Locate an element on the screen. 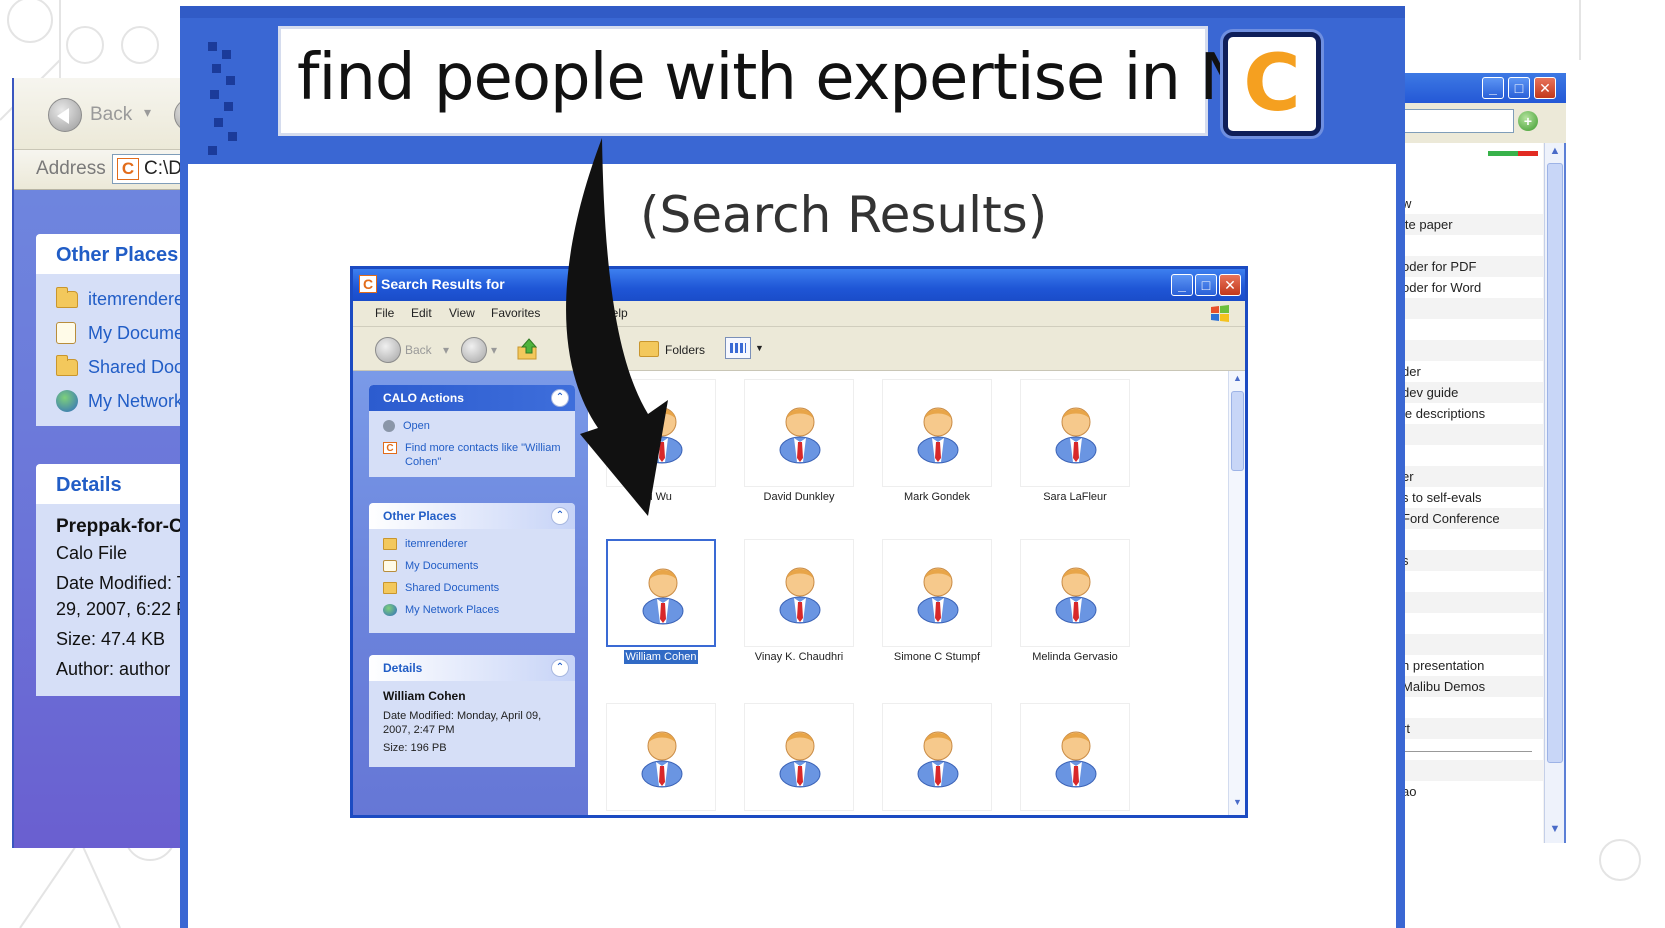 The height and width of the screenshot is (928, 1665). contact-name: Simone C Stumpf is located at coordinates (937, 657).